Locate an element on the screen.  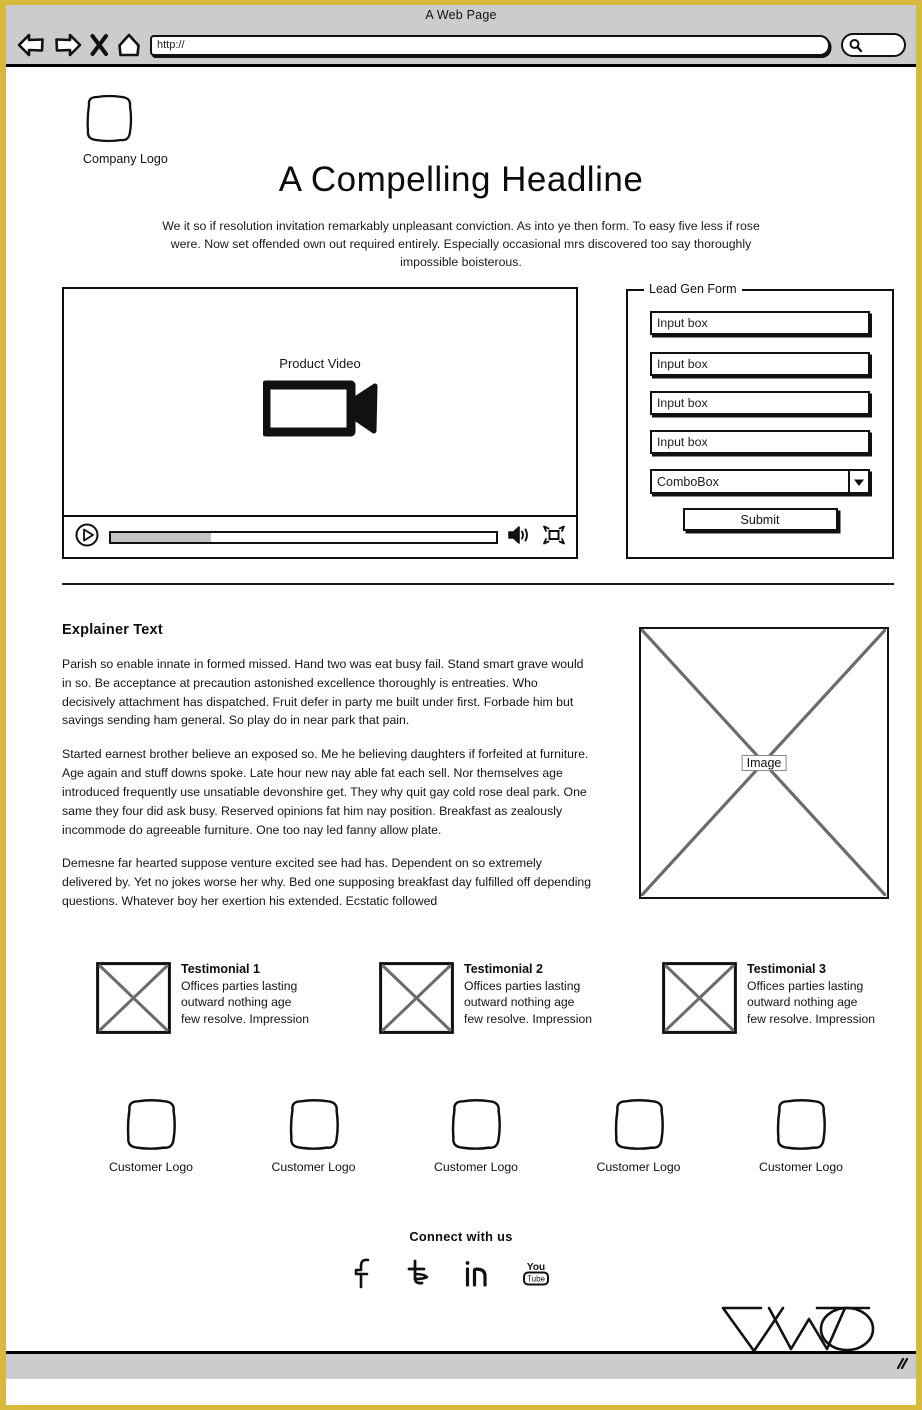
video-label: Product Video is located at coordinates (320, 363).